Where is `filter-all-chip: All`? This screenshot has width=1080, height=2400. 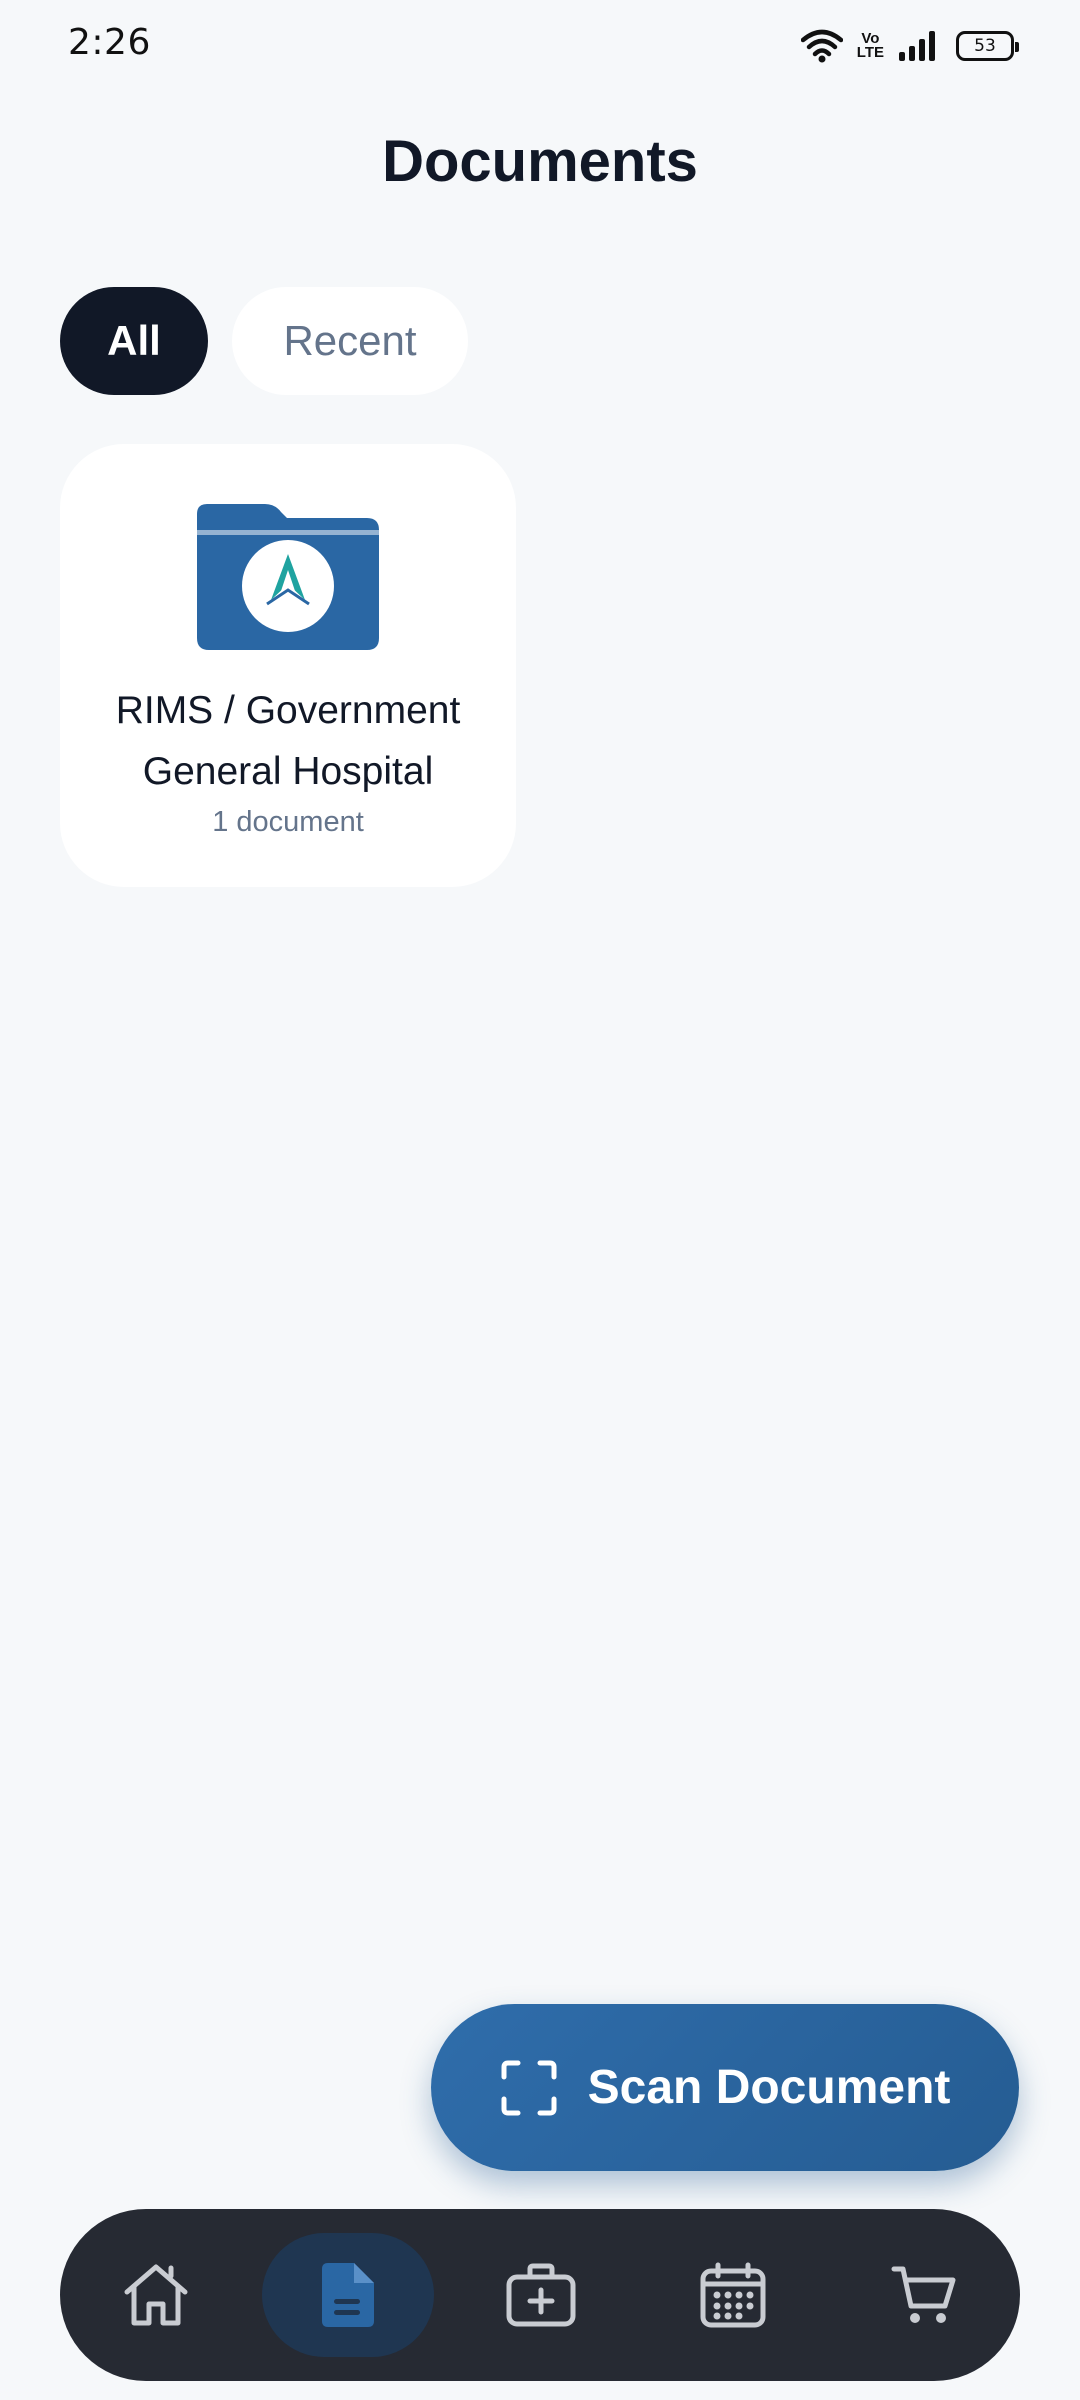
filter-all-chip: All is located at coordinates (134, 341).